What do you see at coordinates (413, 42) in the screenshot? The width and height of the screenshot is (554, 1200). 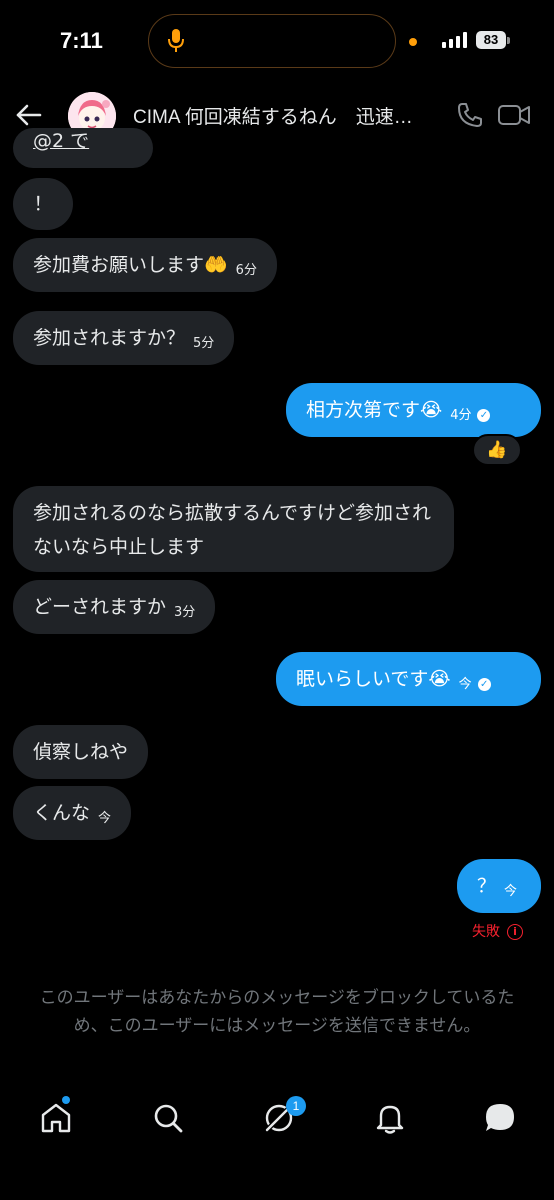 I see `privacy-indicator` at bounding box center [413, 42].